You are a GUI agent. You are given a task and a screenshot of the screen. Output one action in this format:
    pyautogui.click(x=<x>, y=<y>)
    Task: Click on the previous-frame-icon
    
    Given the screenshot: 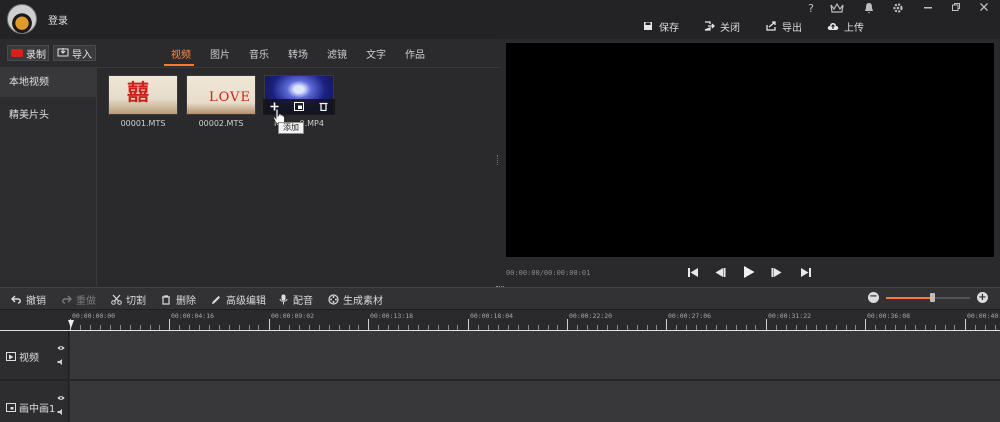 What is the action you would take?
    pyautogui.click(x=720, y=272)
    